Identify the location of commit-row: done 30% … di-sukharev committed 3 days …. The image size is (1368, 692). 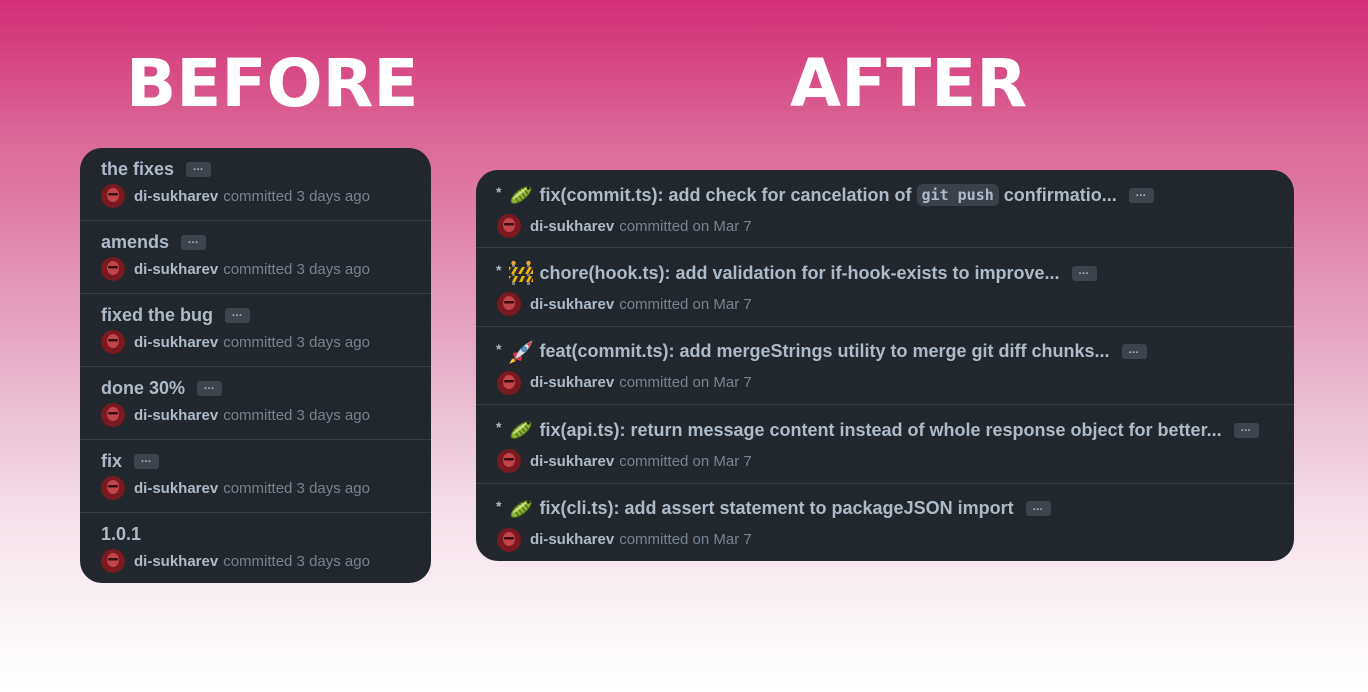
(255, 403).